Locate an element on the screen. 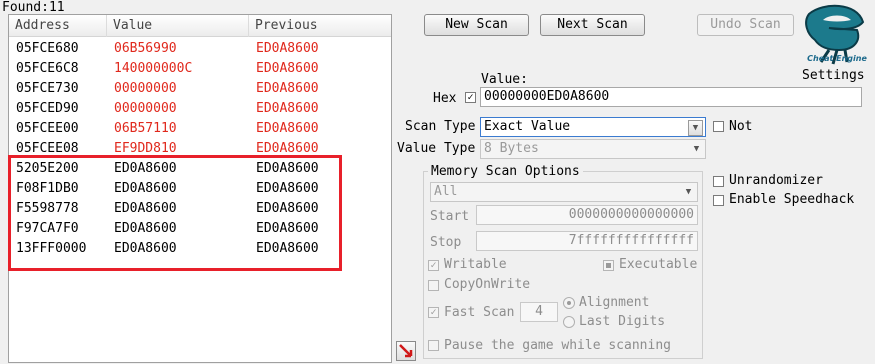 The image size is (875, 364). table-row: 05FCED90 00000000 ED0A8600 is located at coordinates (200, 109).